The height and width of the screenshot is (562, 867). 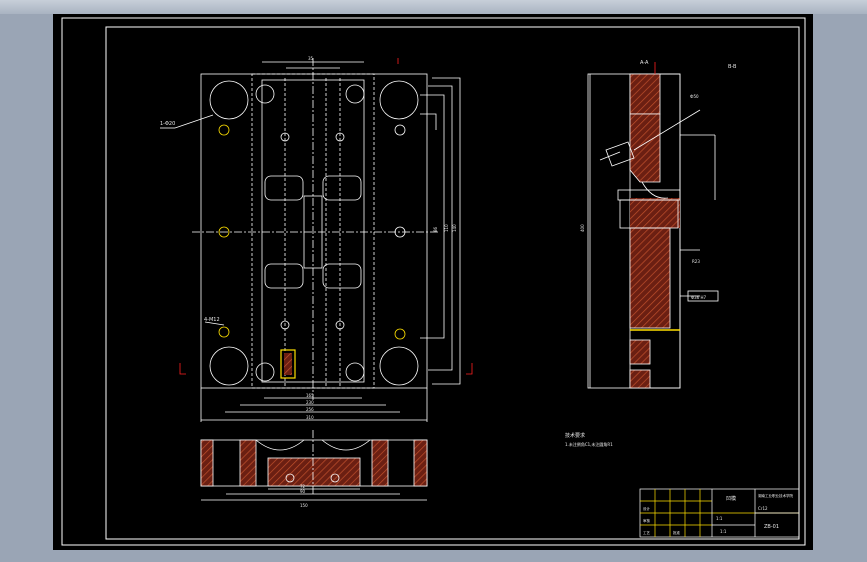 I want to click on section-label-top: A-A, so click(x=644, y=63).